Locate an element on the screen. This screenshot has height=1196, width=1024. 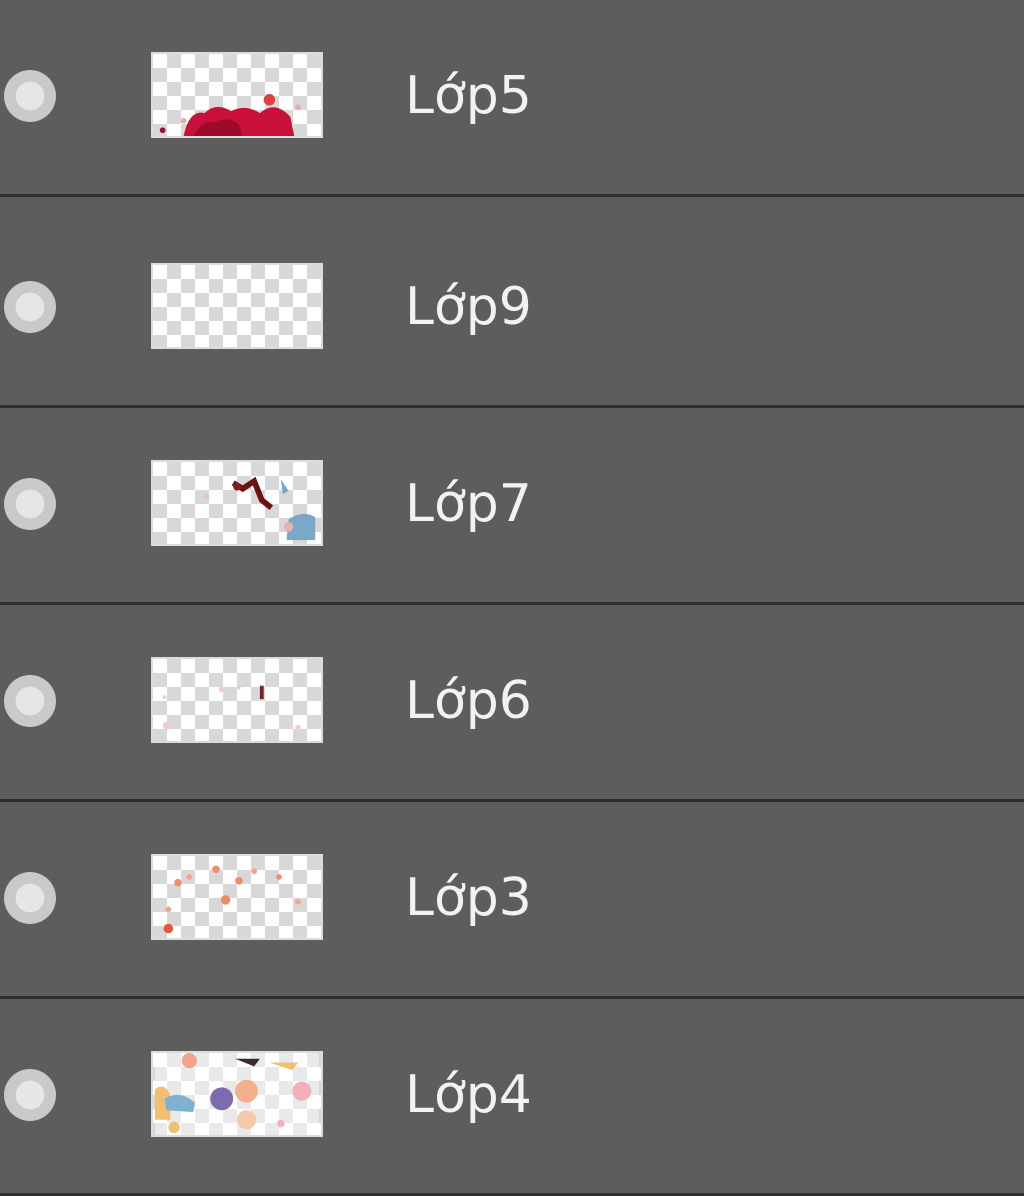
layer-name: Lớp4 is located at coordinates (468, 1095).